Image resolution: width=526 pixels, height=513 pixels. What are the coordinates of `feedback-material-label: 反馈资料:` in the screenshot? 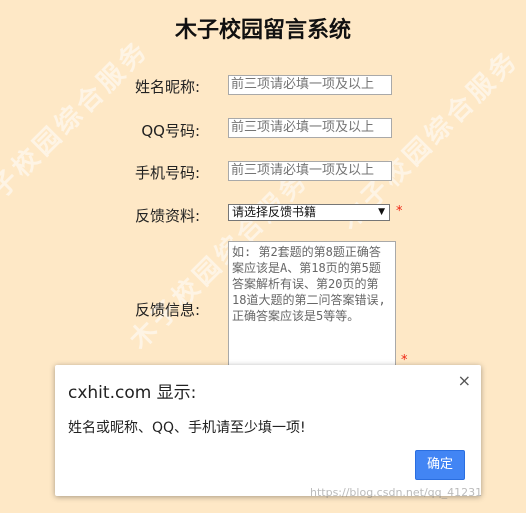 It's located at (167, 216).